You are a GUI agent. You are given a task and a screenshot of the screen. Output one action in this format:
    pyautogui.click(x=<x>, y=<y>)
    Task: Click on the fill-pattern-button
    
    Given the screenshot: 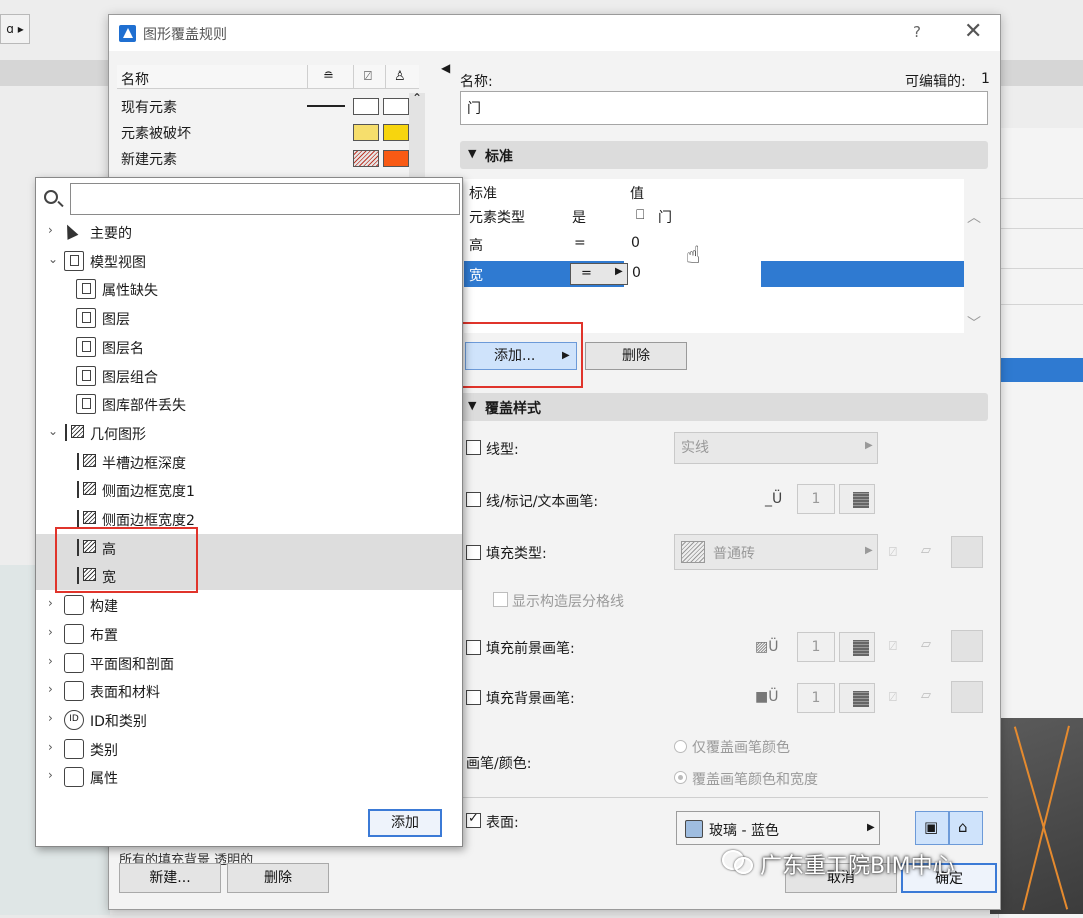 What is the action you would take?
    pyautogui.click(x=967, y=552)
    